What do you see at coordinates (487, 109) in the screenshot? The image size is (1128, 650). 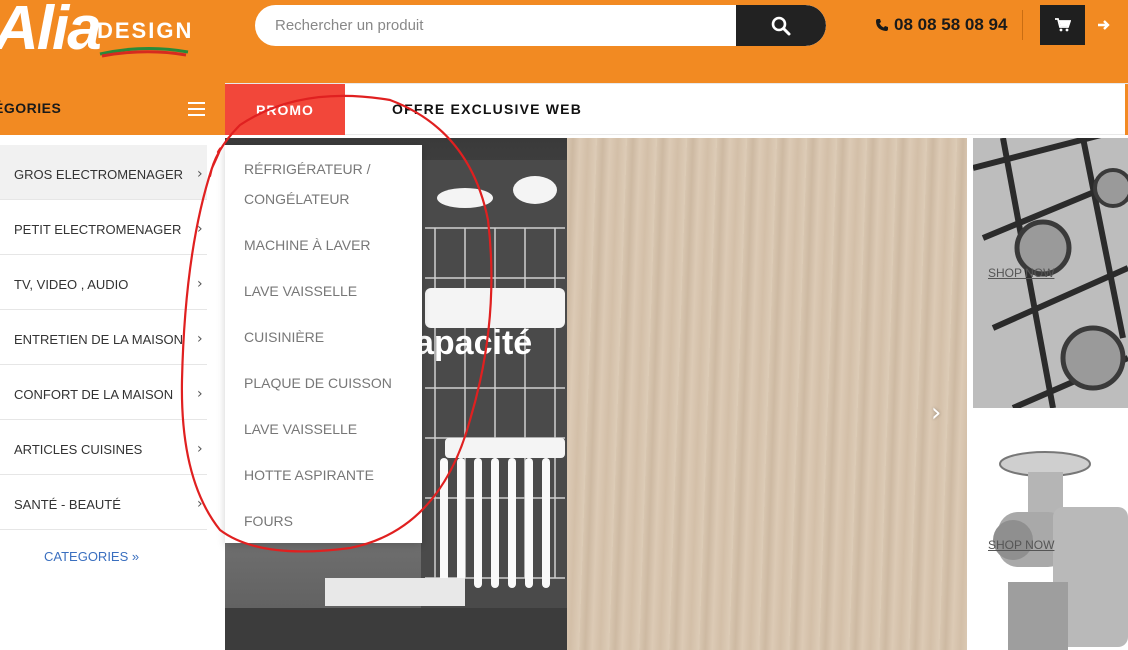 I see `nav-offre-exclusive: OFFRE EXCLUSIVE WEB` at bounding box center [487, 109].